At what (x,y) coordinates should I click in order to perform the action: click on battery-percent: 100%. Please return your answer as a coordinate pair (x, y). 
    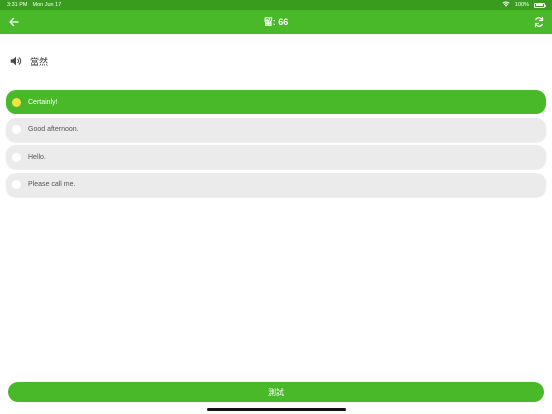
    Looking at the image, I should click on (521, 5).